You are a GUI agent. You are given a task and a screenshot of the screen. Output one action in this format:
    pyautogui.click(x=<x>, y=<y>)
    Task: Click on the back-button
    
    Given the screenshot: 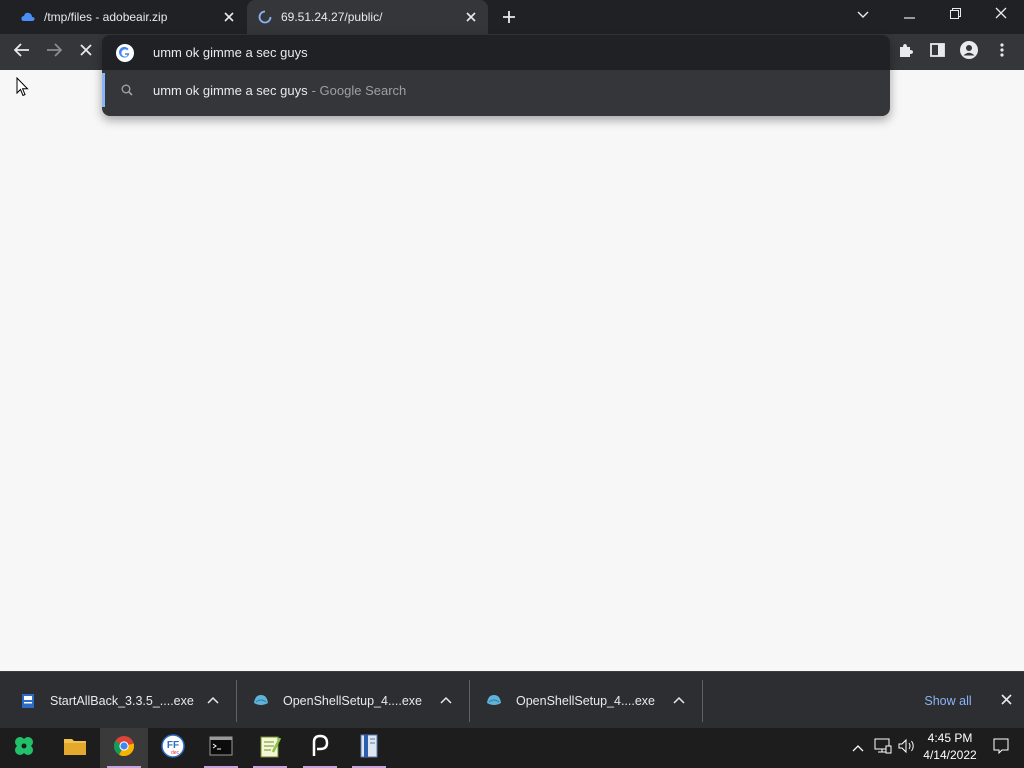 What is the action you would take?
    pyautogui.click(x=22, y=52)
    